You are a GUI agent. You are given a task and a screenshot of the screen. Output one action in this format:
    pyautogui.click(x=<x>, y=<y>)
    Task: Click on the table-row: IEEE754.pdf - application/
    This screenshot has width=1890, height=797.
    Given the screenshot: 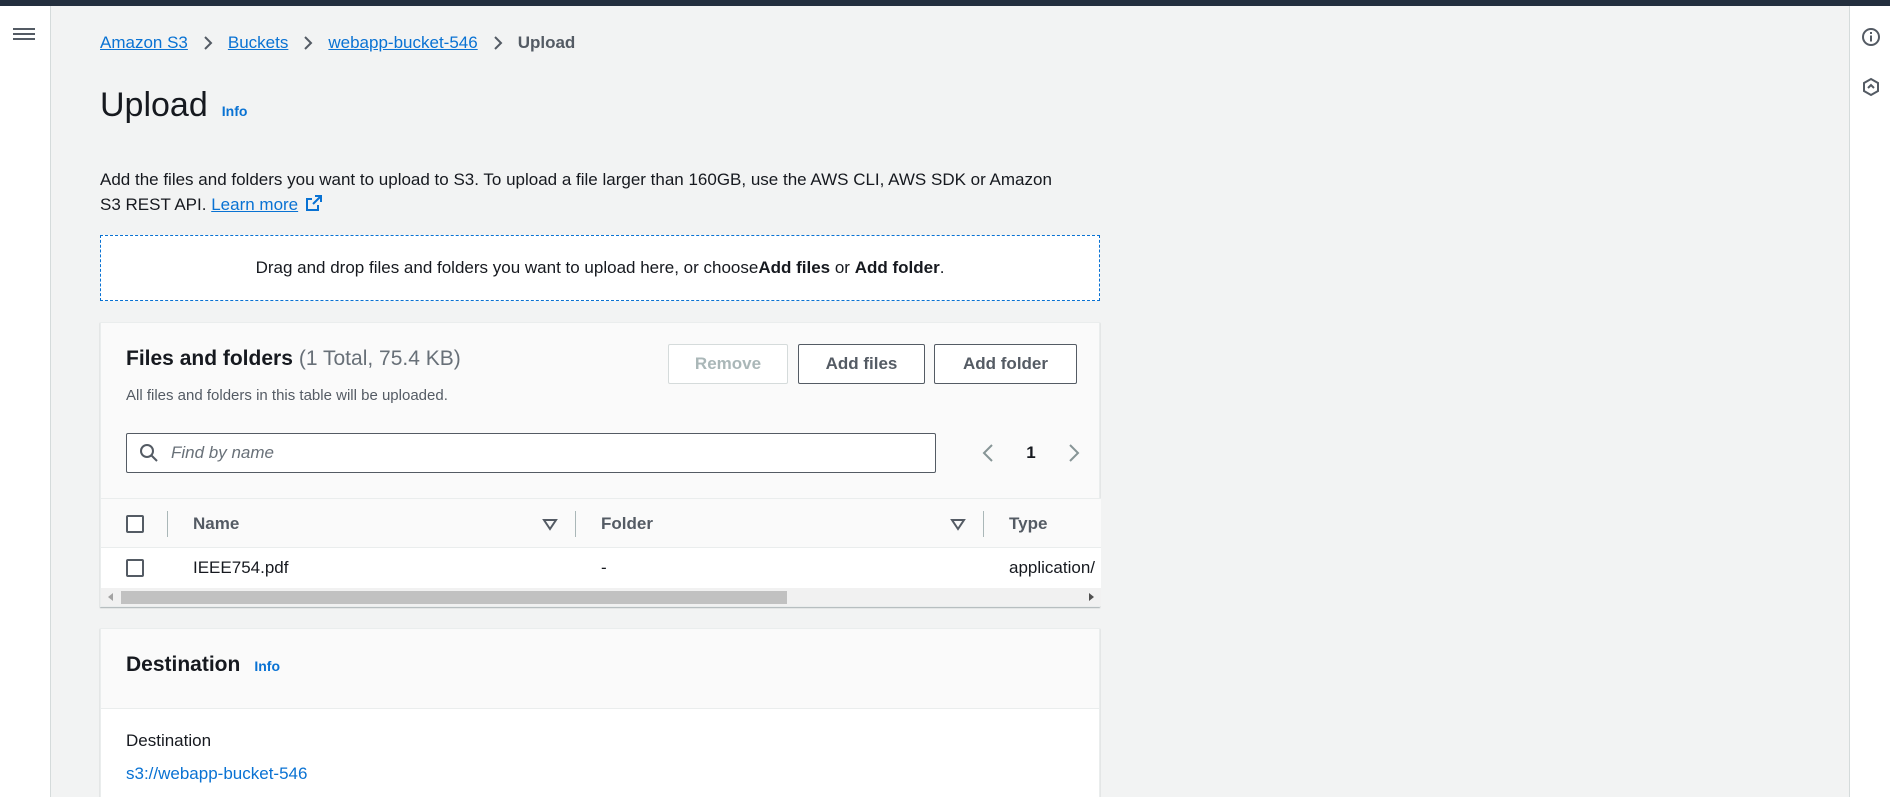 What is the action you would take?
    pyautogui.click(x=601, y=568)
    